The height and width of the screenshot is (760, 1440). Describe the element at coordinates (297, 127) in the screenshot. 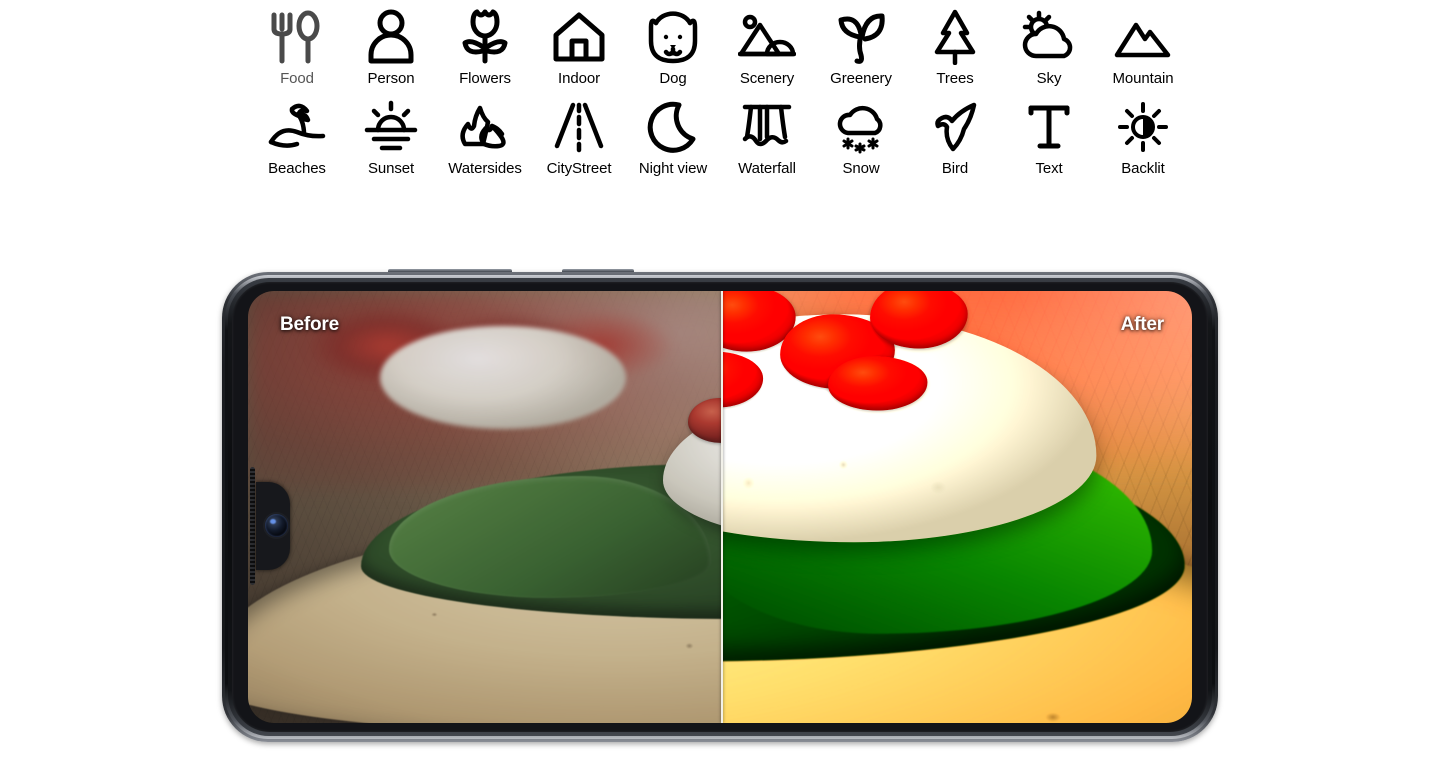

I see `beach-umbrella-icon` at that location.